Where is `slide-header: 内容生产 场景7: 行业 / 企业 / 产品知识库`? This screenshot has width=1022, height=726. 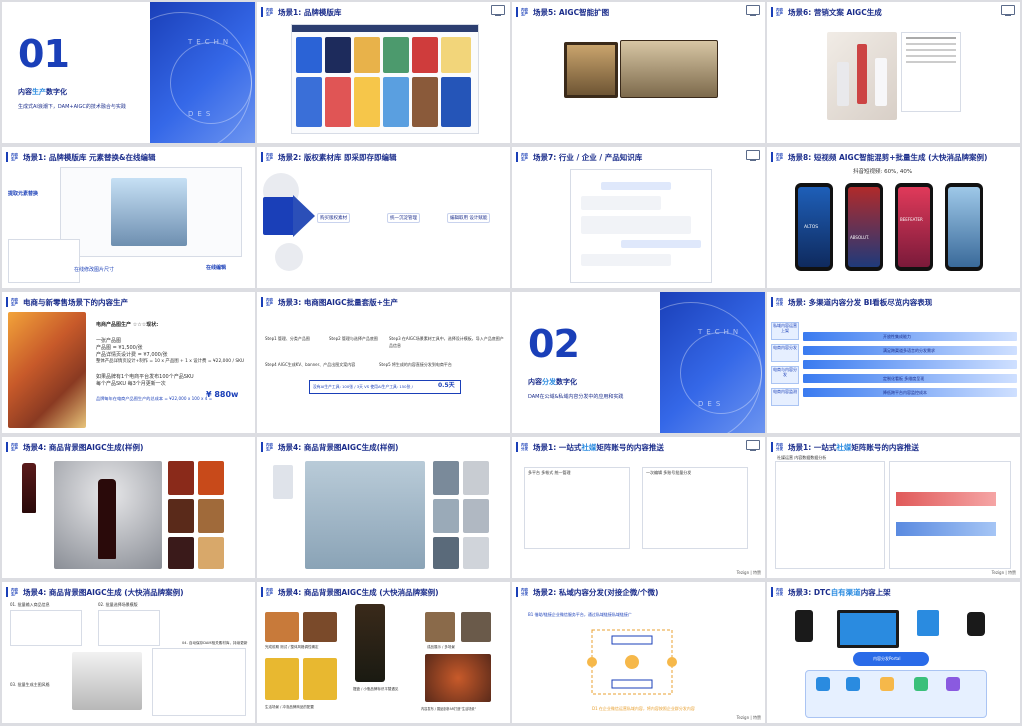 slide-header: 内容生产 场景7: 行业 / 企业 / 产品知识库 is located at coordinates (579, 157).